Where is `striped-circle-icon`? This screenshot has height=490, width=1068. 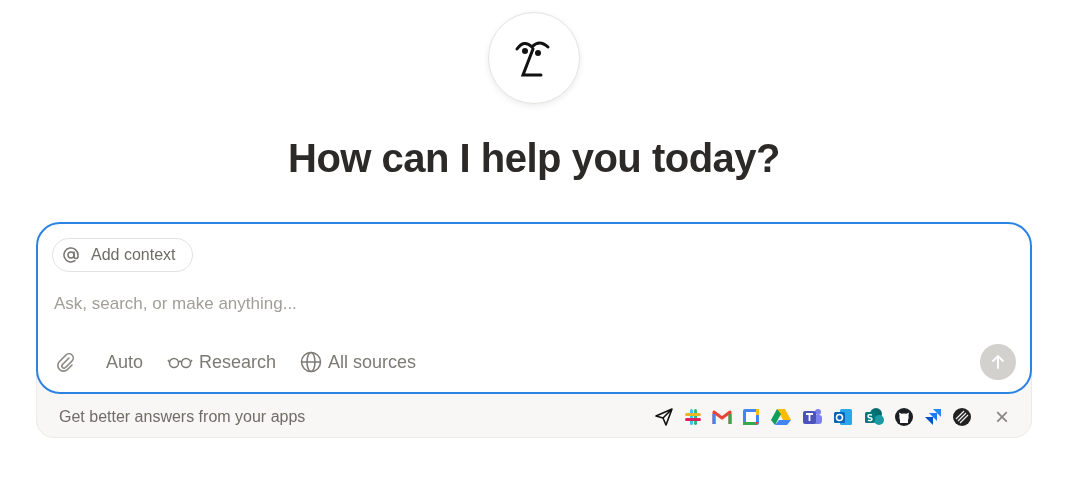 striped-circle-icon is located at coordinates (962, 417).